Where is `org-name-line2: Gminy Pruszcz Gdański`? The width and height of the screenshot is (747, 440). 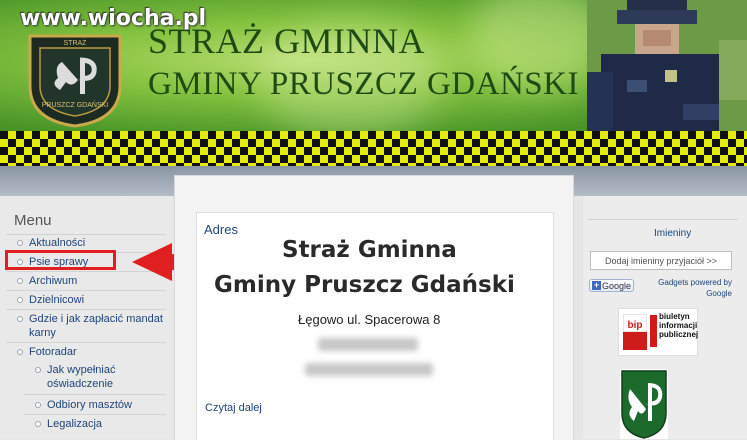 org-name-line2: Gminy Pruszcz Gdański is located at coordinates (364, 285).